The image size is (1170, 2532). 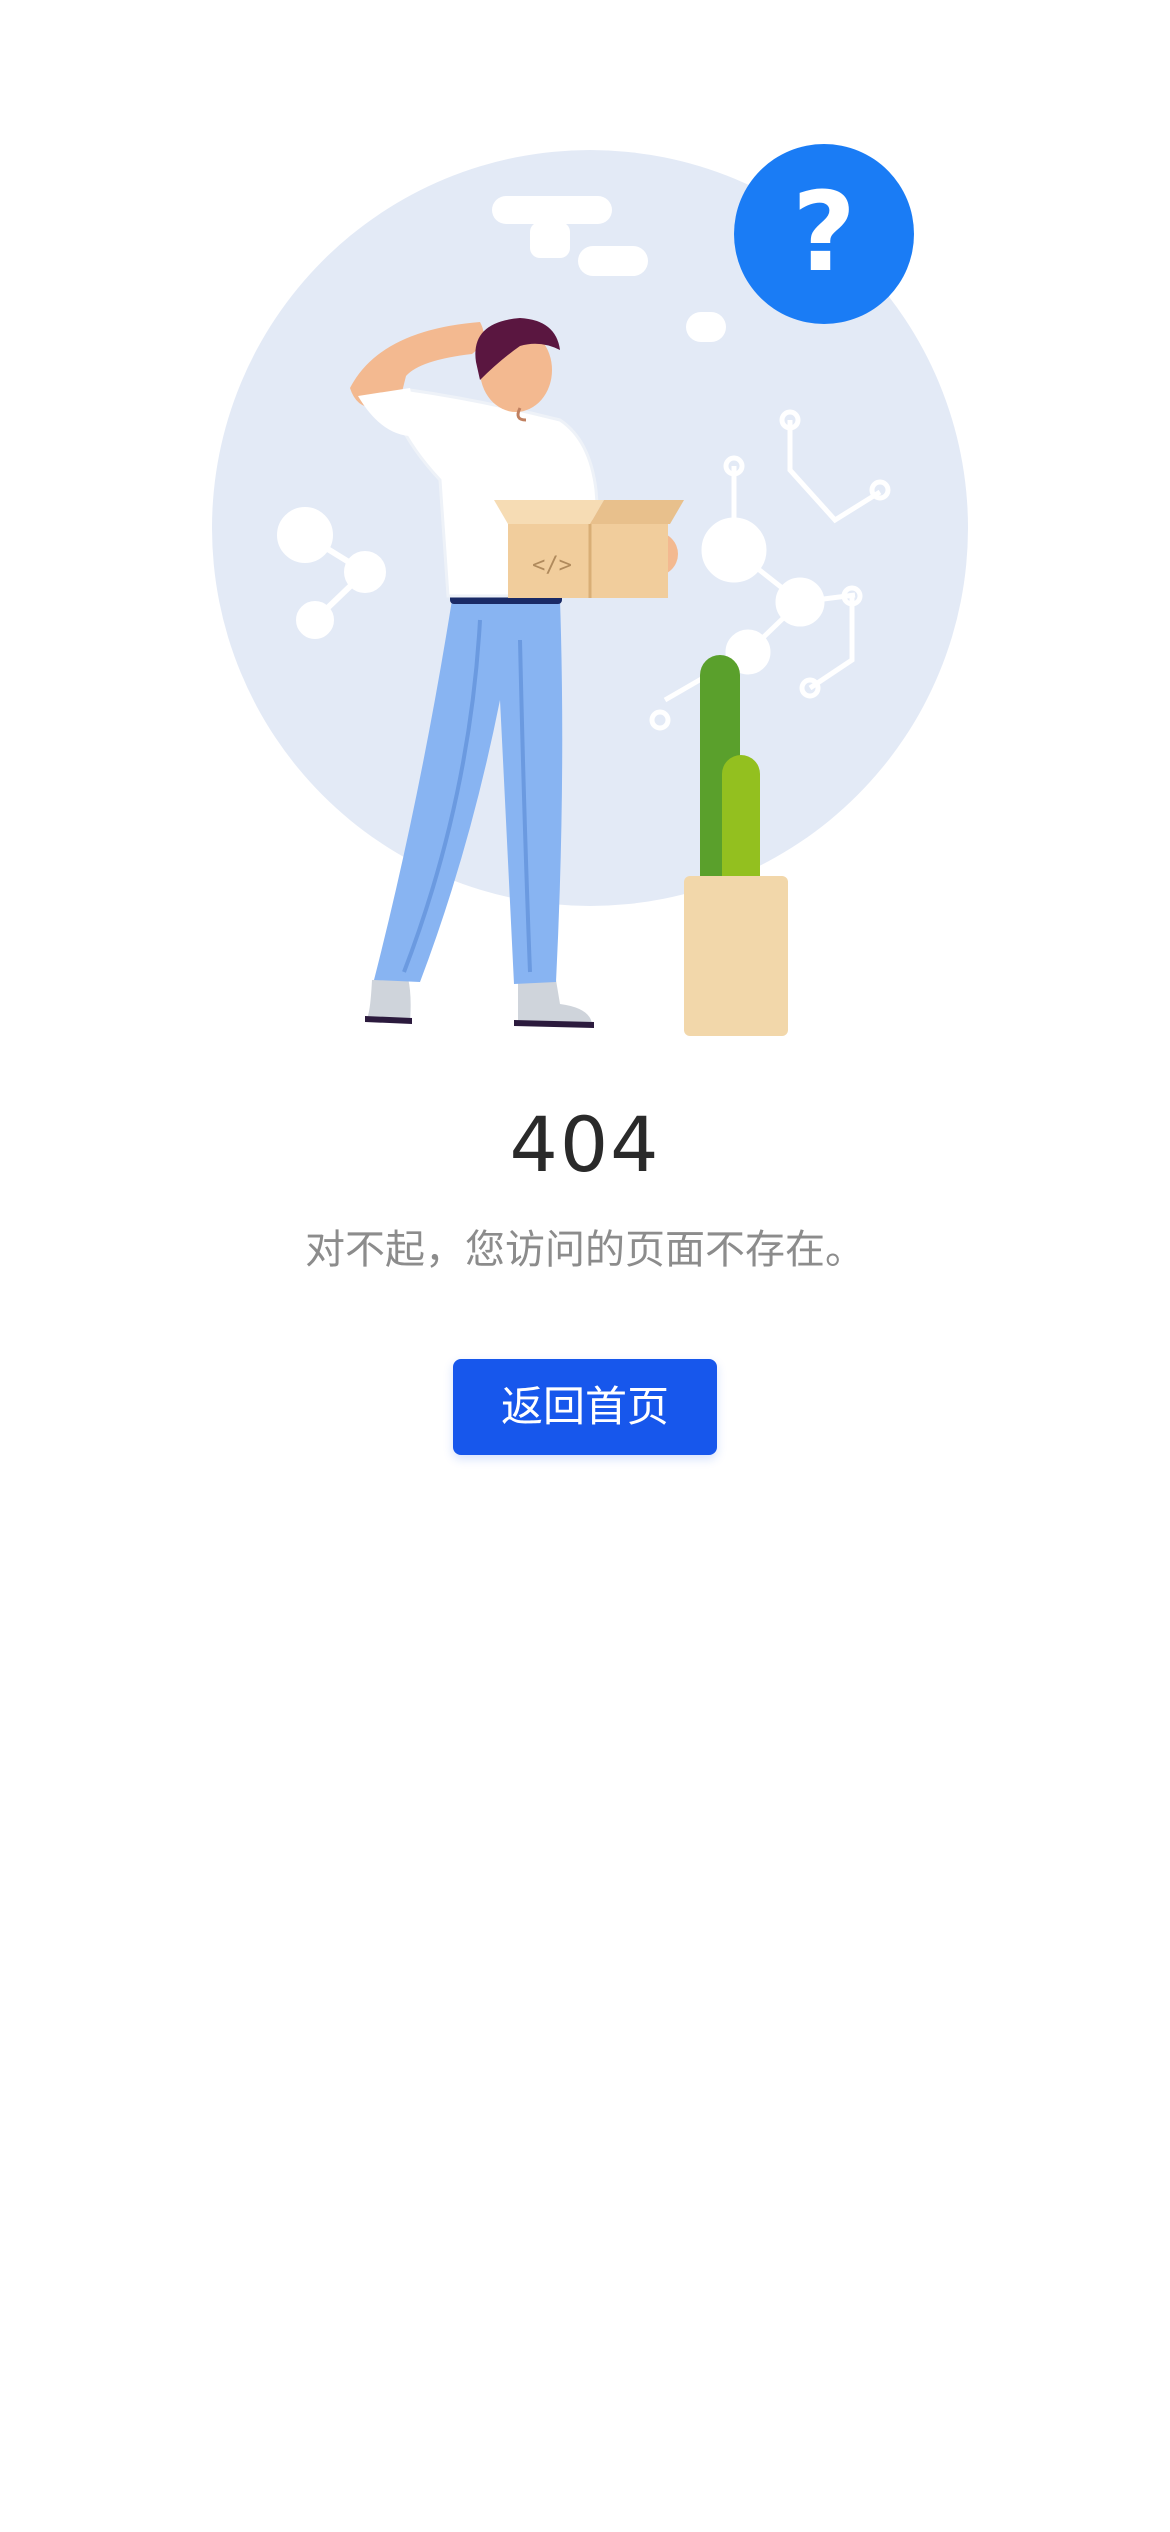 I want to click on back-to-home-button: 返回首页, so click(x=585, y=1407).